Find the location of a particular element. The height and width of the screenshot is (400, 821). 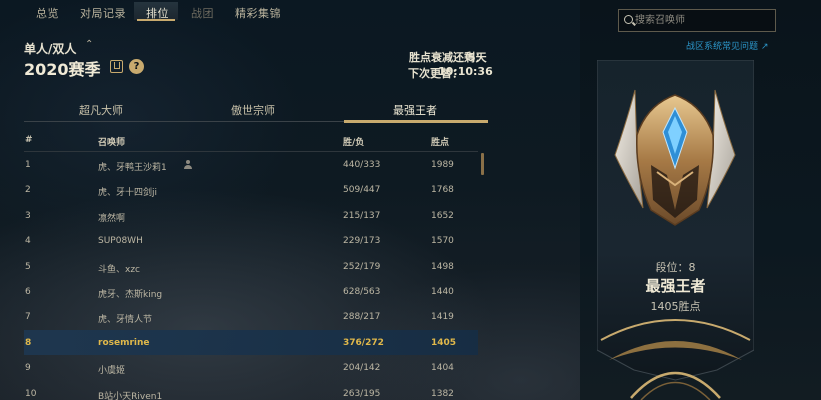

decay-value: 5天 is located at coordinates (477, 57).